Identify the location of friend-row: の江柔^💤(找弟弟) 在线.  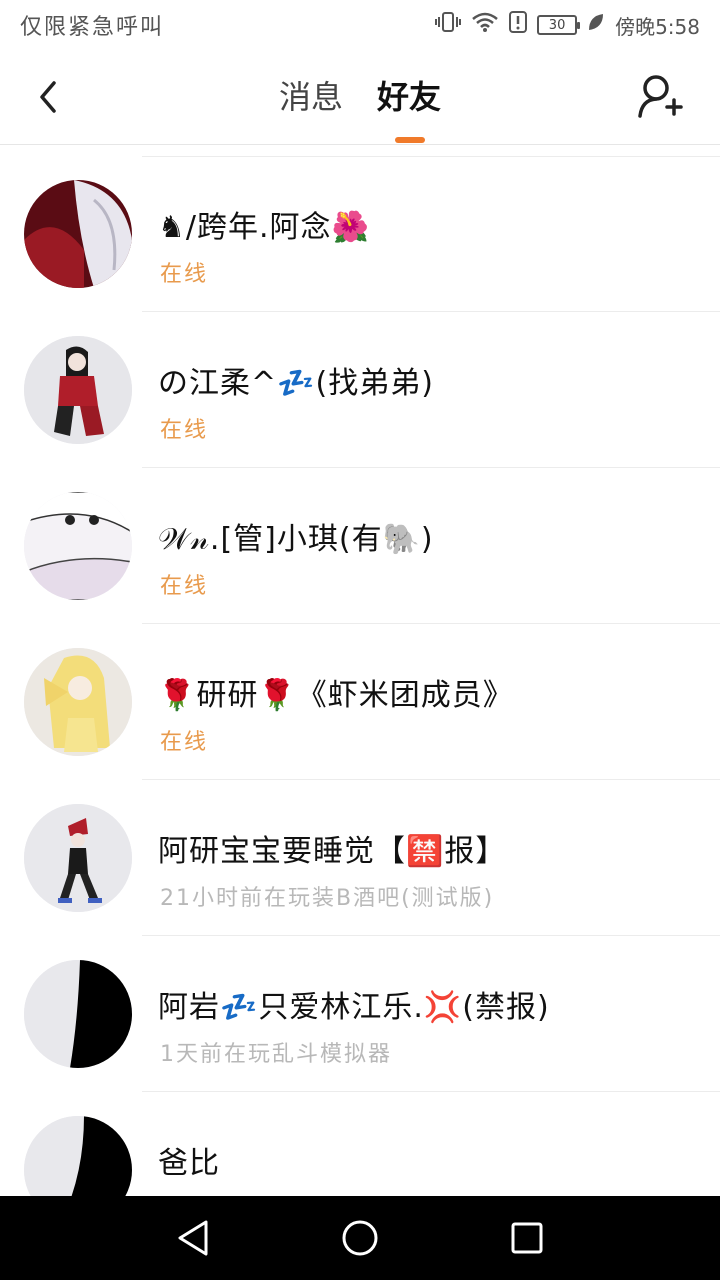
(360, 390).